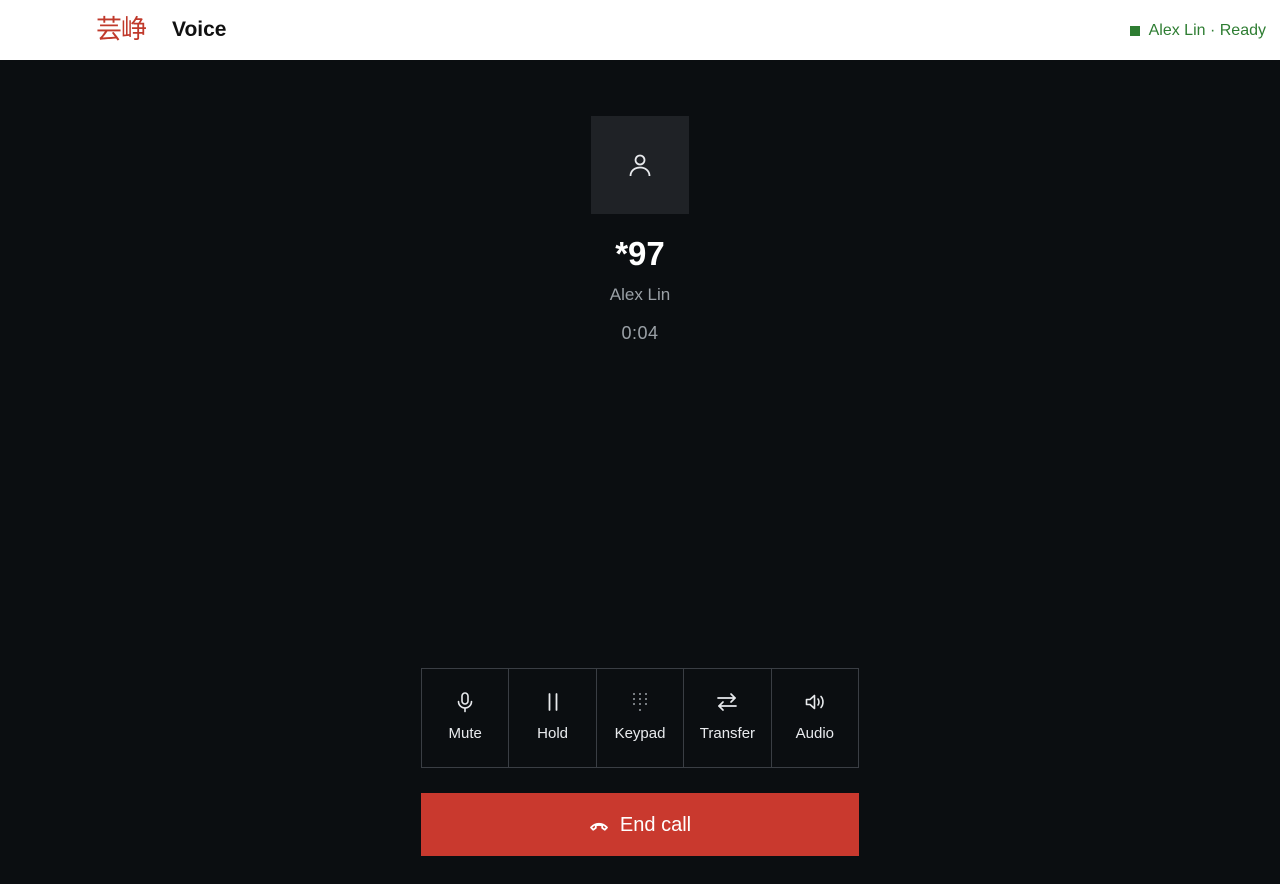  What do you see at coordinates (1134, 31) in the screenshot?
I see `status-indicator-icon` at bounding box center [1134, 31].